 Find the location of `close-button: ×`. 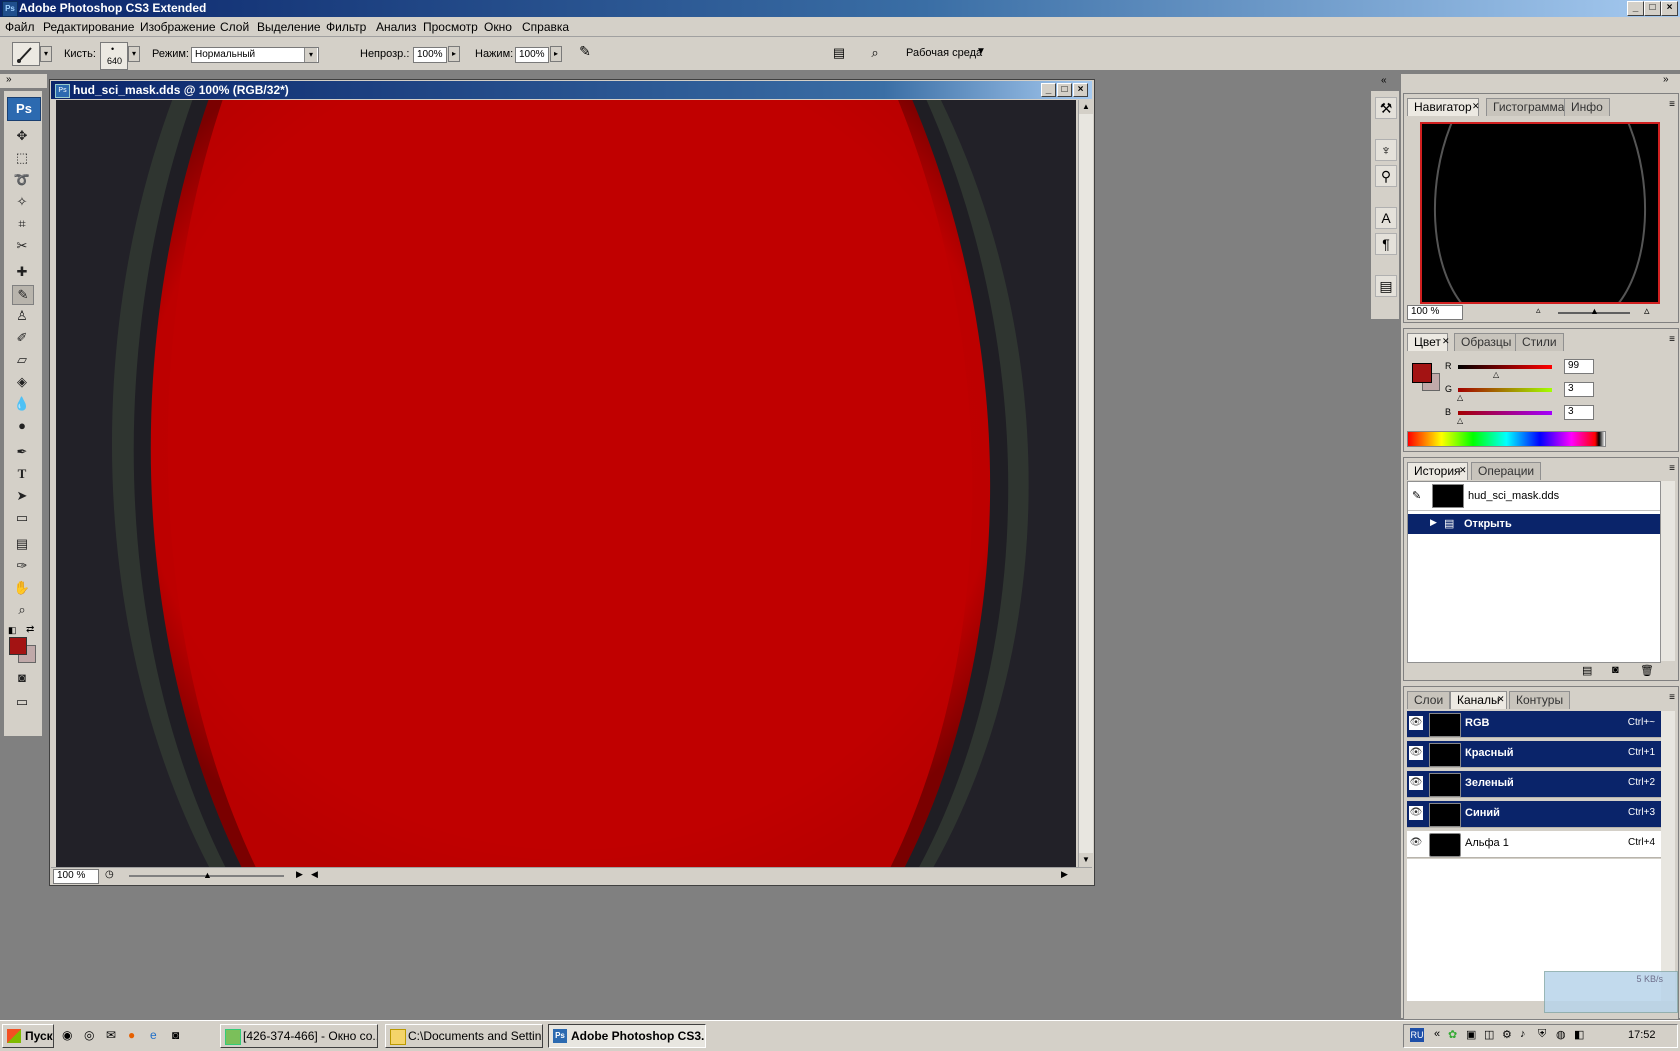

close-button: × is located at coordinates (1669, 8).